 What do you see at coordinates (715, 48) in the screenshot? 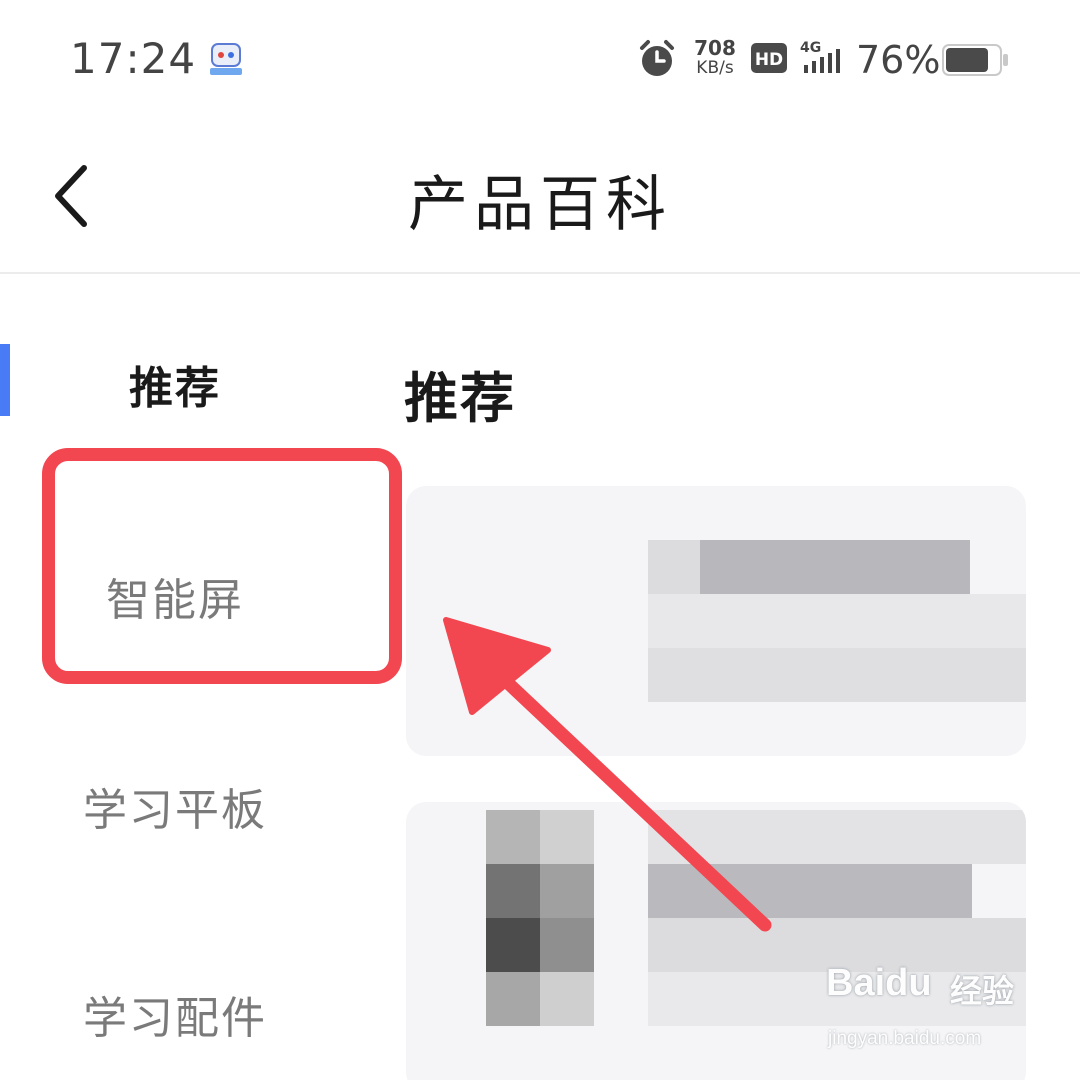
I see `network-speed-value: 708` at bounding box center [715, 48].